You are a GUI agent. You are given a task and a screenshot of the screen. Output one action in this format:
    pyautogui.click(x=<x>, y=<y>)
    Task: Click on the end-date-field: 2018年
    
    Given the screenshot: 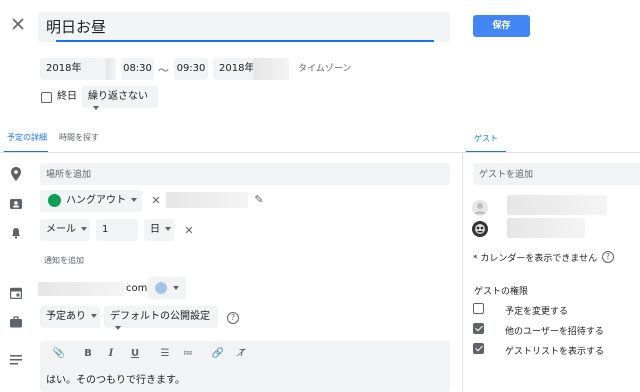 What is the action you would take?
    pyautogui.click(x=251, y=69)
    